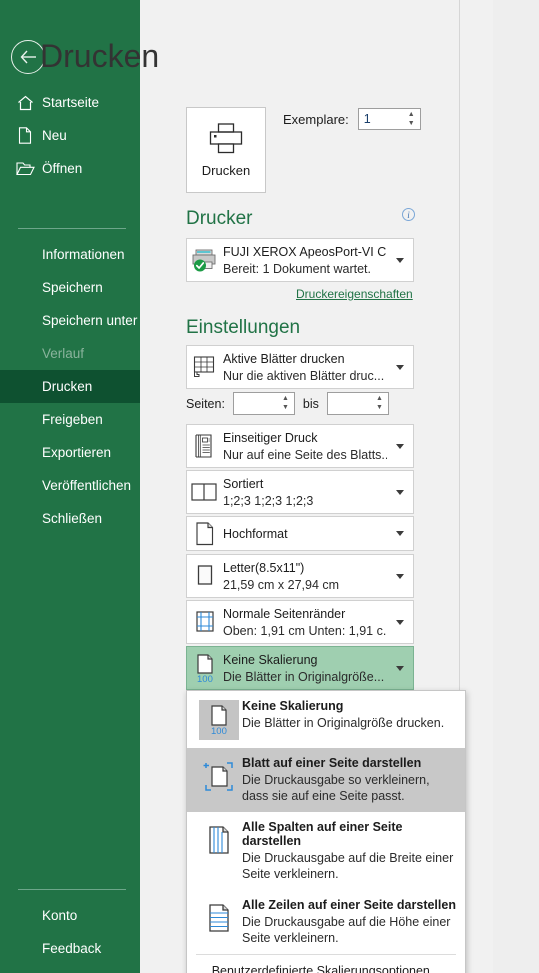 Image resolution: width=539 pixels, height=973 pixels. Describe the element at coordinates (264, 567) in the screenshot. I see `paper-size-line1: Letter(8.5x11")` at that location.